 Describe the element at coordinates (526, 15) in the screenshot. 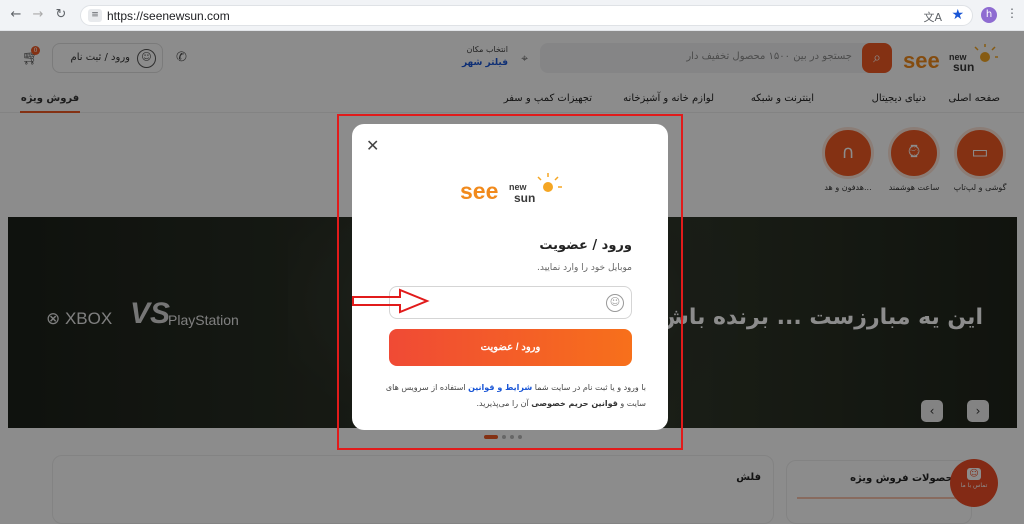

I see `address-bar: ≡ https://seenewsun.com 文A ★` at that location.